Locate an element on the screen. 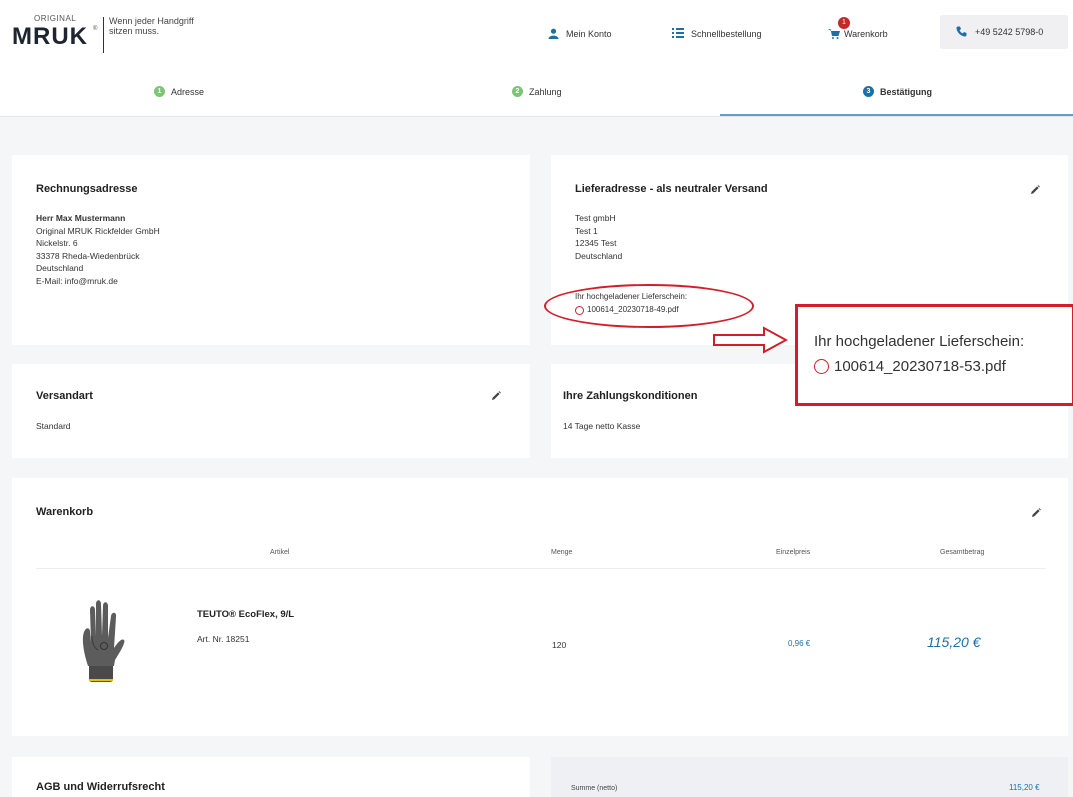 The image size is (1073, 797). cart-icon is located at coordinates (834, 34).